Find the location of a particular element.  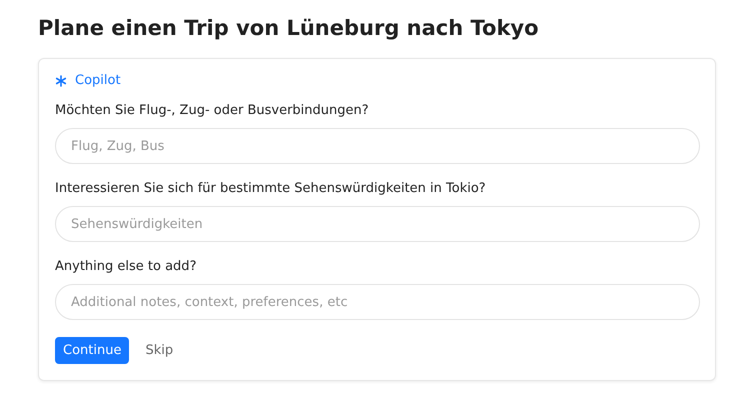

question-label: Interessieren Sie sich für bestimmte Sehenswürdigkeiten in Tokio? is located at coordinates (271, 189).